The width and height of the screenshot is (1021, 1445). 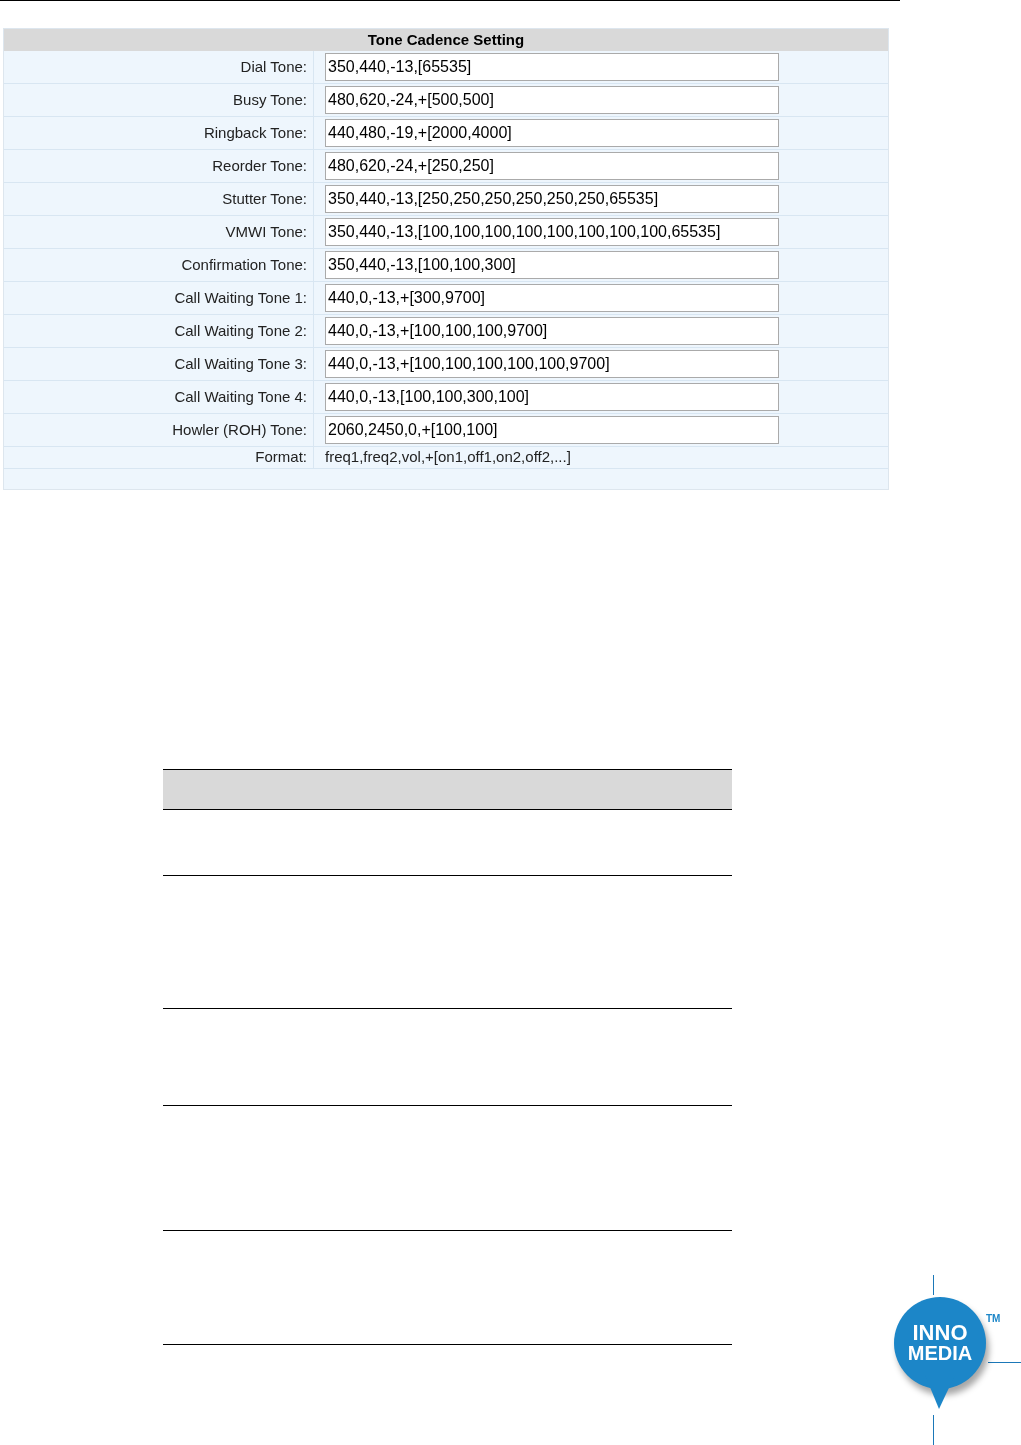 What do you see at coordinates (940, 1332) in the screenshot?
I see `logo-text: INNO` at bounding box center [940, 1332].